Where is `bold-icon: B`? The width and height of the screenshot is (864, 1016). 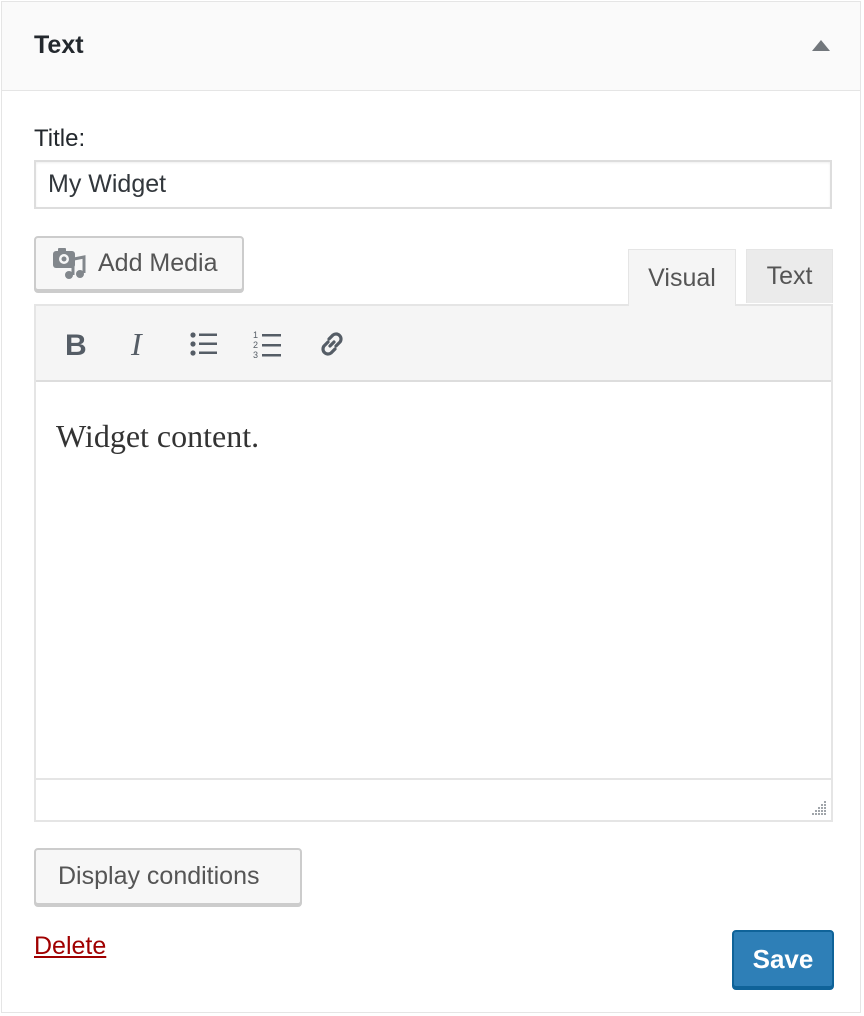
bold-icon: B is located at coordinates (76, 344).